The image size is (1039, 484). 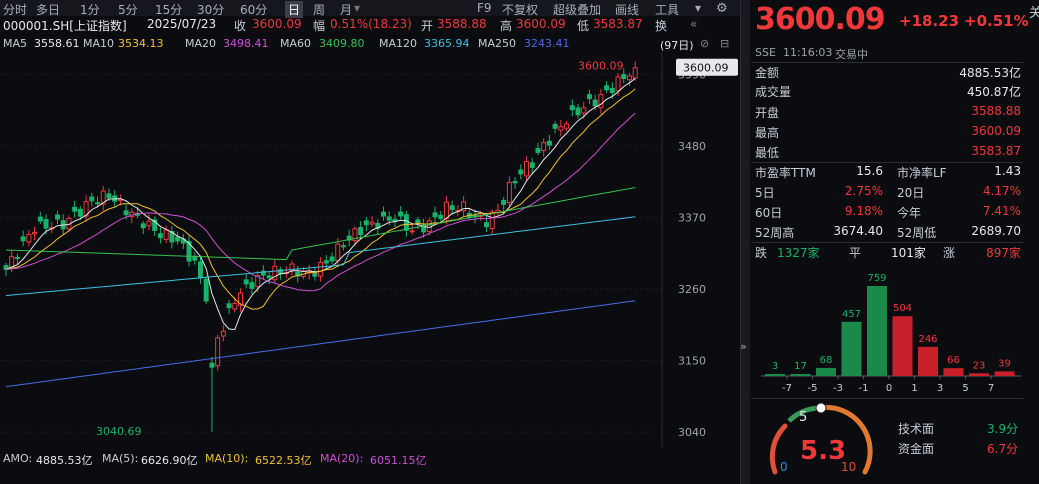 I want to click on range-row: 52周高 3674.40 52周低 2689.70, so click(x=888, y=232).